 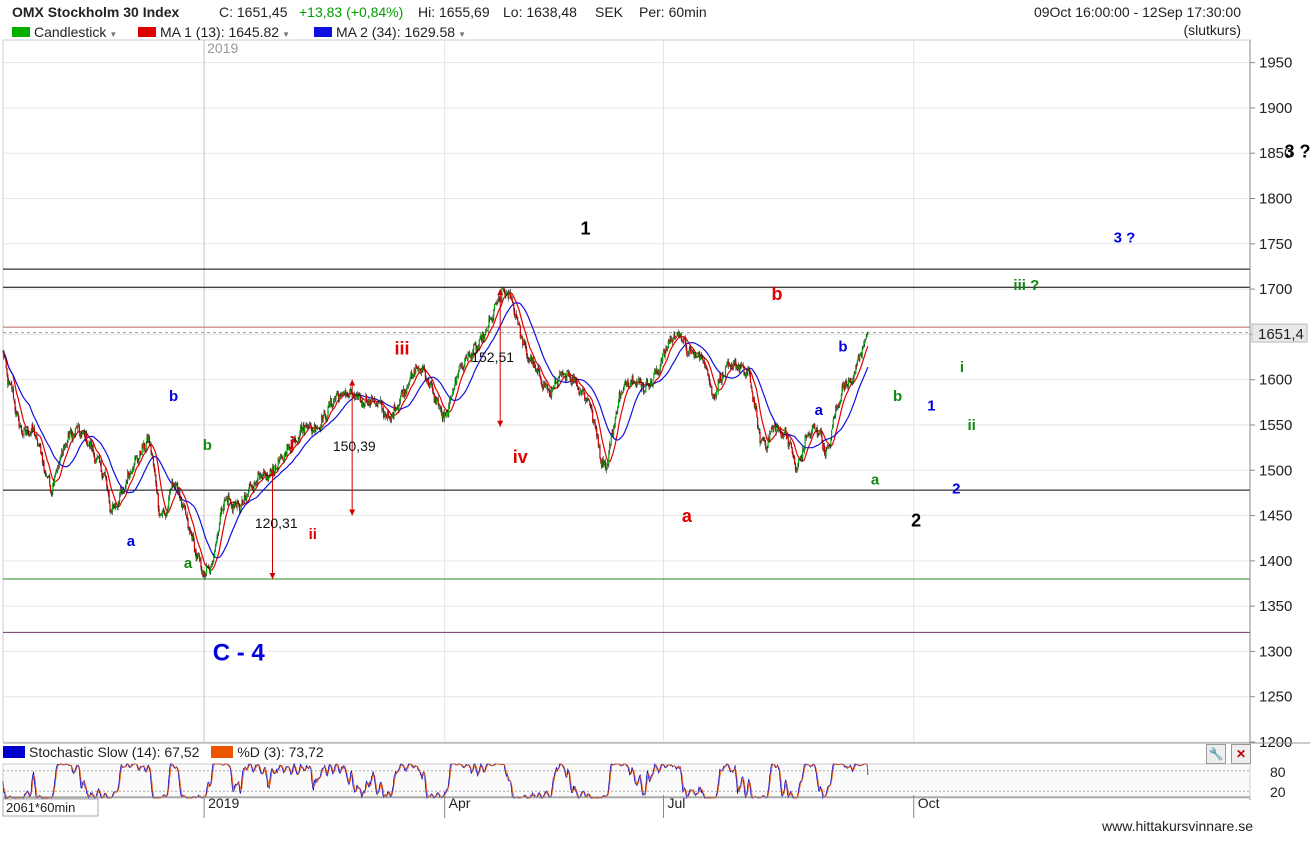 What do you see at coordinates (1177, 826) in the screenshot?
I see `footer-url: www.hittakursvinnare.se` at bounding box center [1177, 826].